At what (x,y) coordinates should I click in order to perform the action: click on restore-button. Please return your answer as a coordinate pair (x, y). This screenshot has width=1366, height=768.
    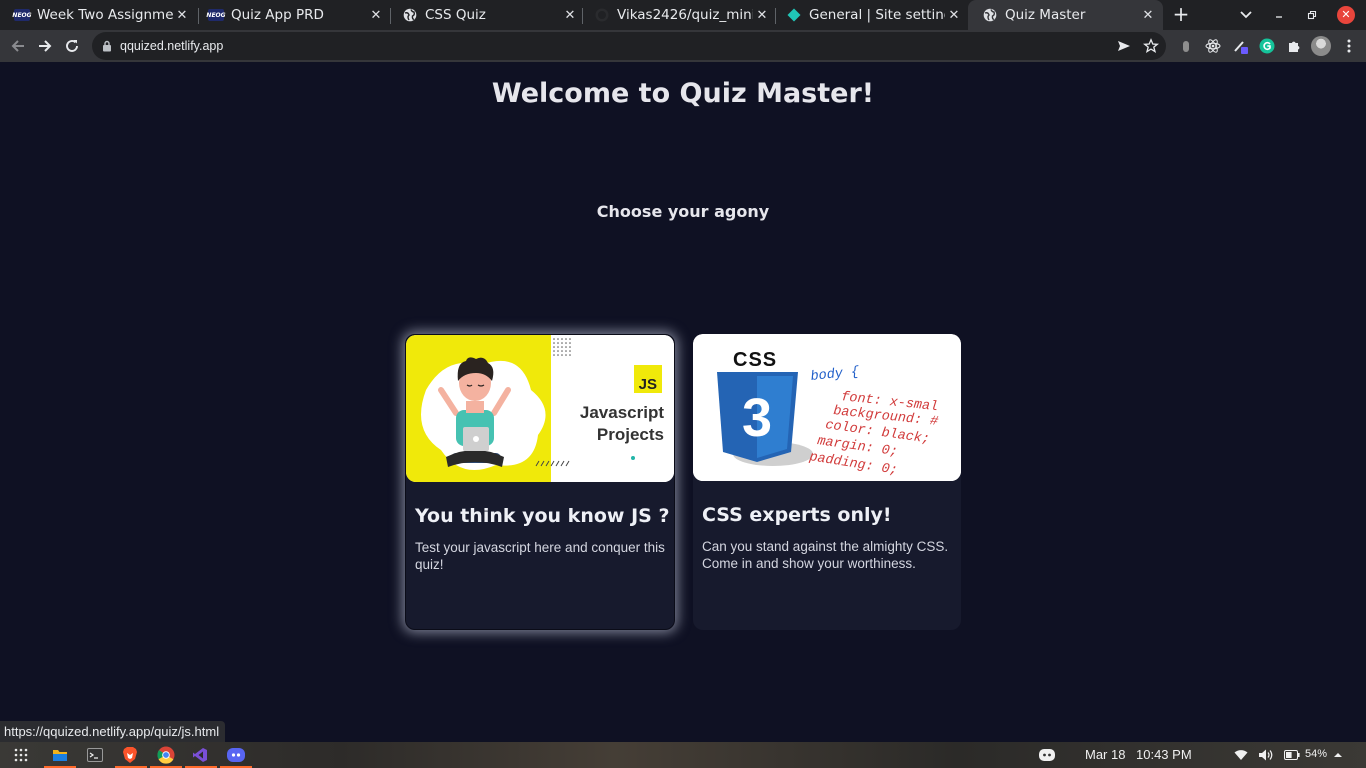
    Looking at the image, I should click on (1312, 15).